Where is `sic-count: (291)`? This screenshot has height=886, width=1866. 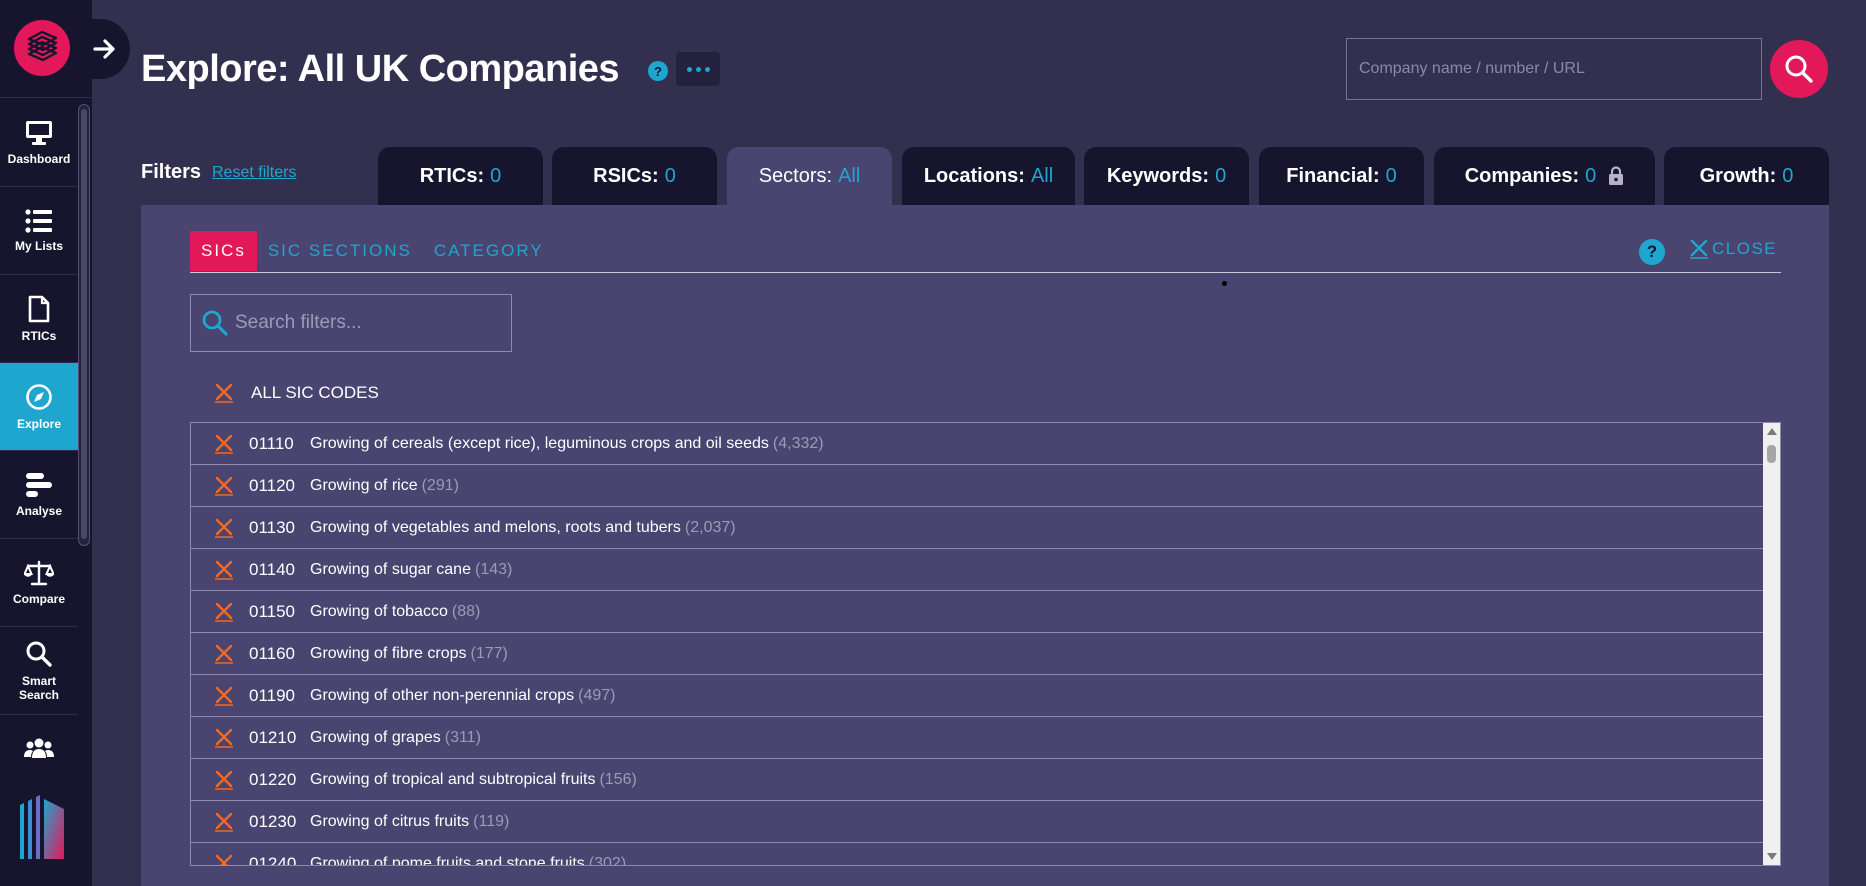 sic-count: (291) is located at coordinates (440, 485).